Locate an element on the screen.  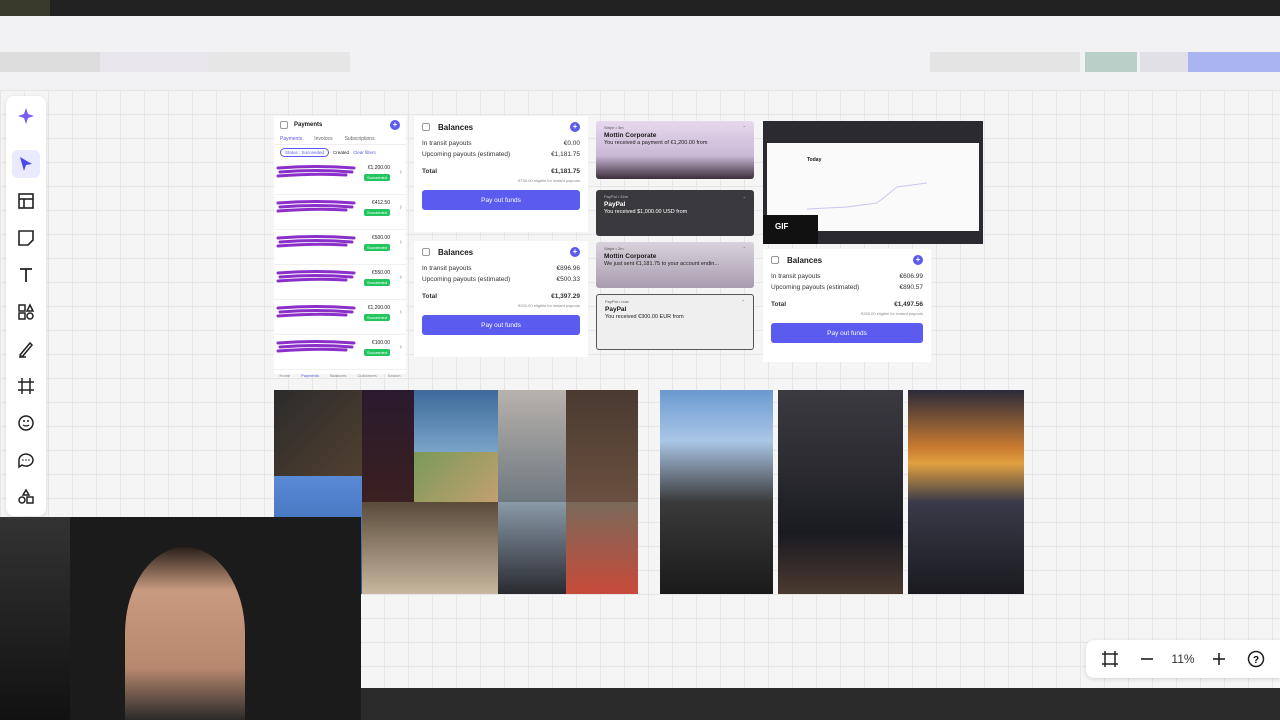
webcam-overlay is located at coordinates (180, 618).